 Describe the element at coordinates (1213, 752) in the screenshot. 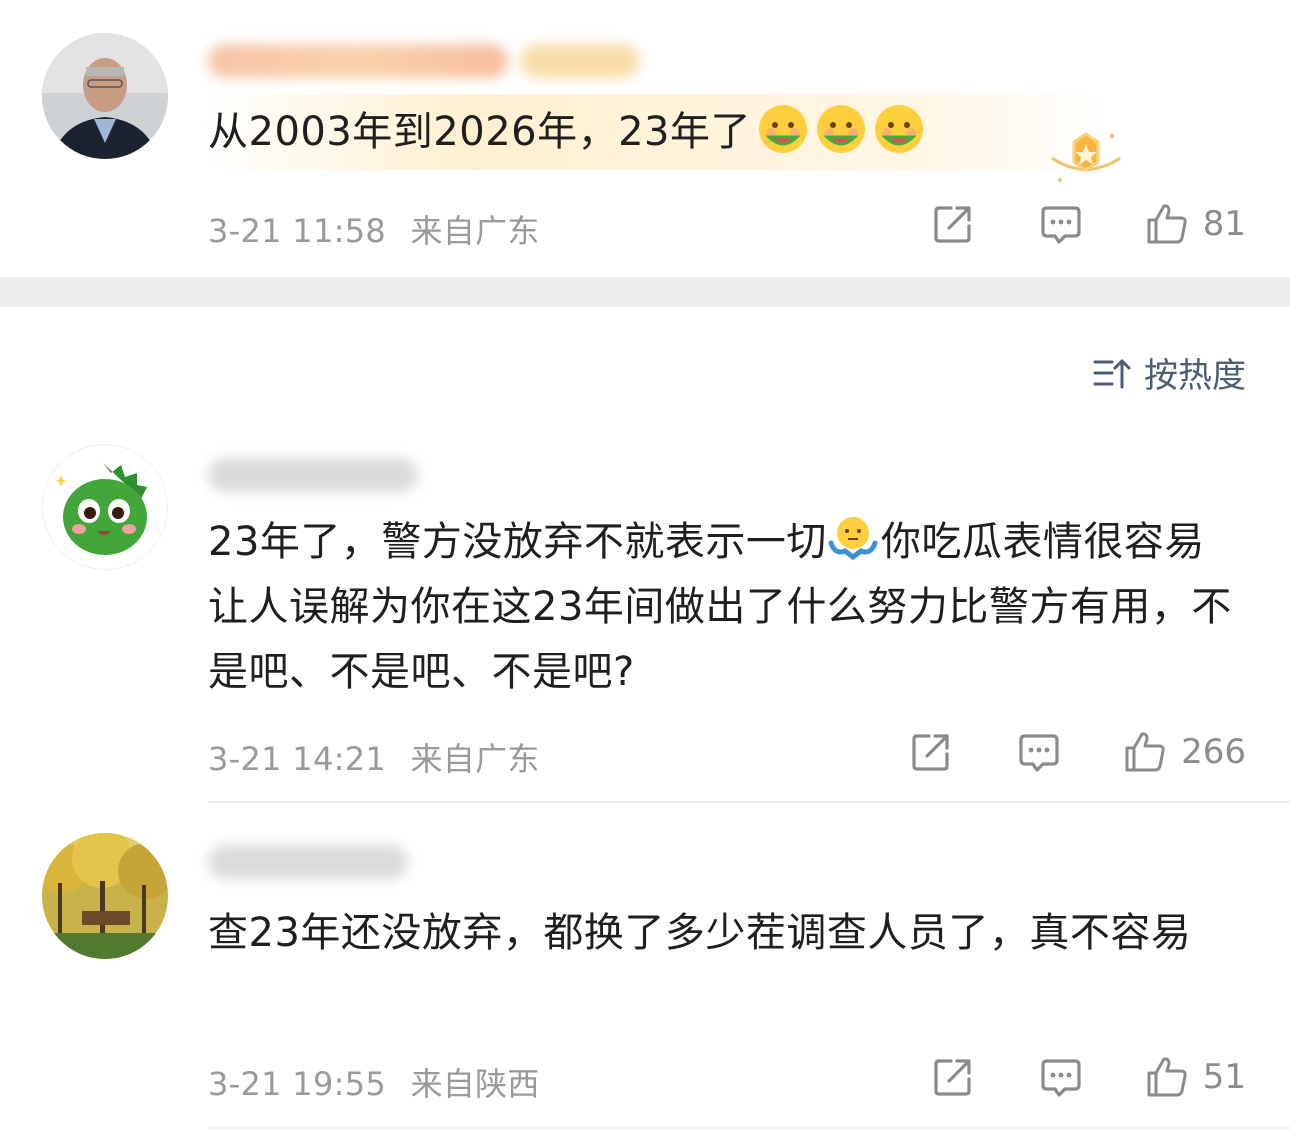

I see `like-count: 266` at that location.